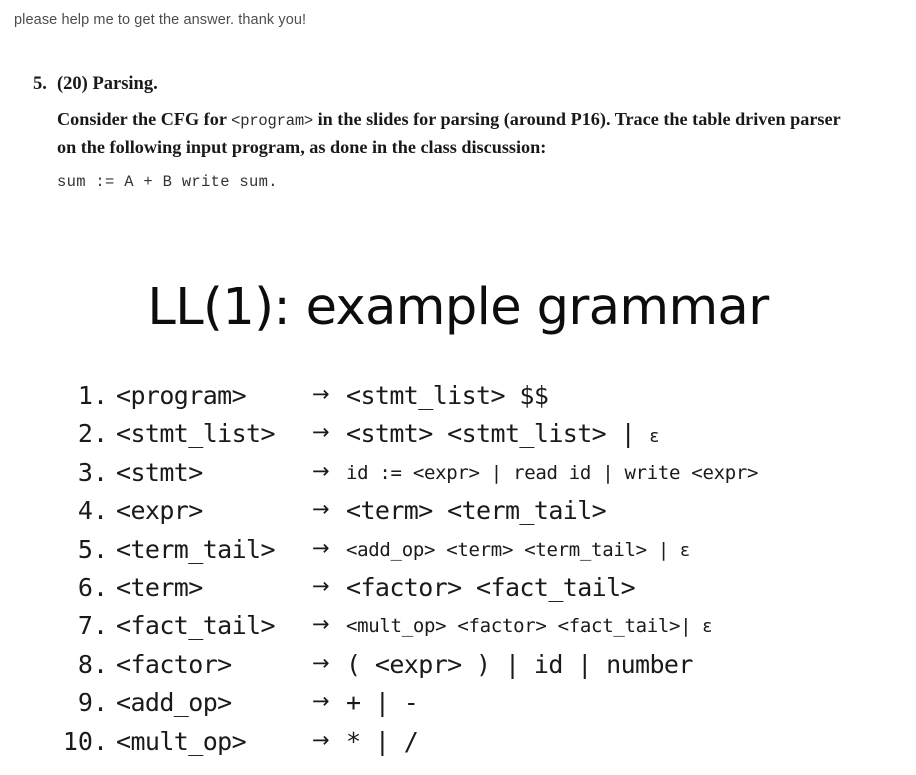 The height and width of the screenshot is (775, 916). I want to click on grammar-rule-rhs: ( <expr> ) | id | number, so click(519, 664).